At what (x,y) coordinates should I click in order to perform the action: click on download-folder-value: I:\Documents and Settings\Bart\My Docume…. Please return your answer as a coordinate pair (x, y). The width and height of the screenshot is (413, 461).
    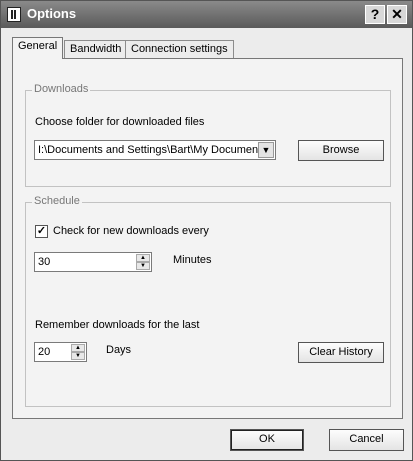
    Looking at the image, I should click on (148, 150).